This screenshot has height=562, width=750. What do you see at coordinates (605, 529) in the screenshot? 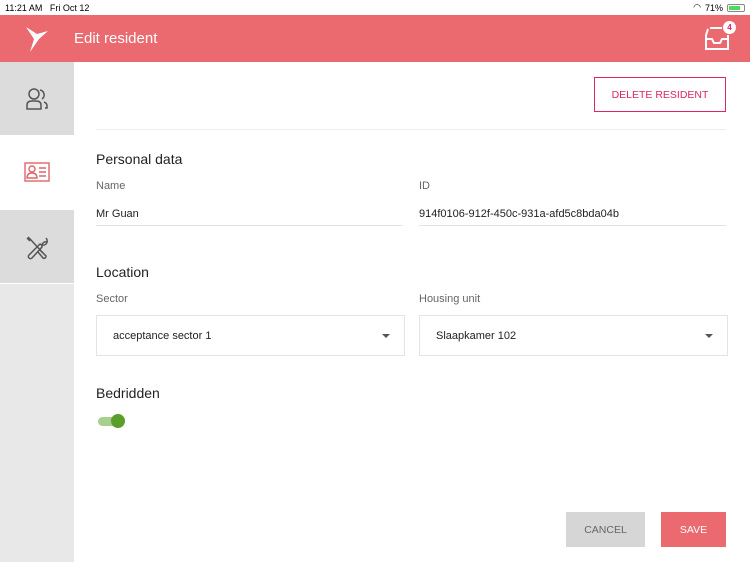
I see `cancel-button: CANCEL` at bounding box center [605, 529].